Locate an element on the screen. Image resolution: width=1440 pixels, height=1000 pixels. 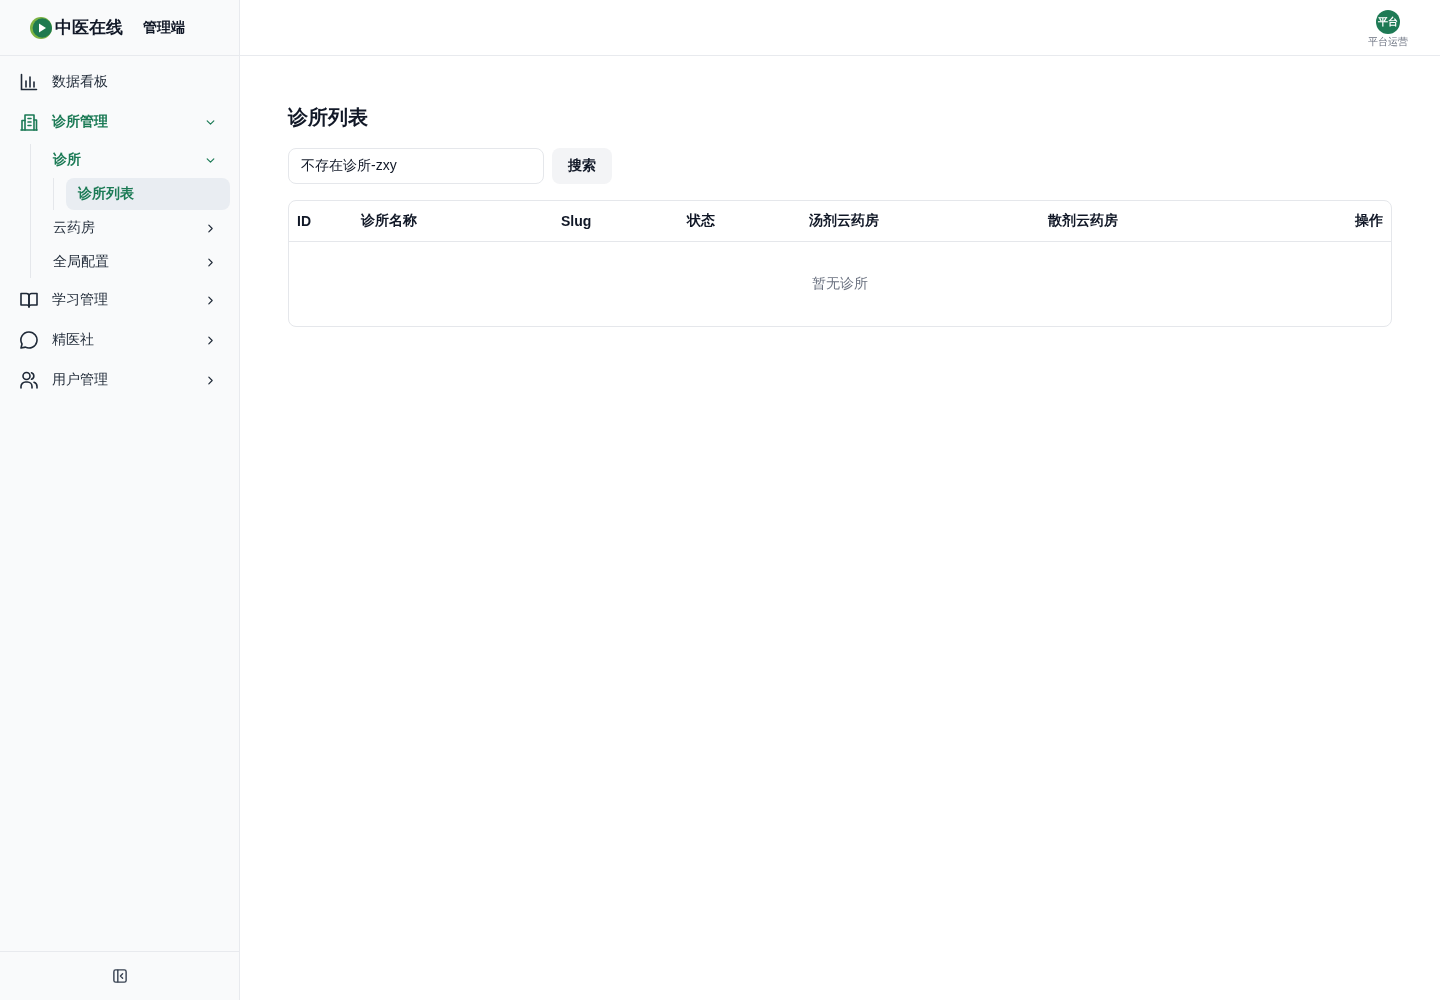
sidebar-collapse-icon is located at coordinates (119, 976).